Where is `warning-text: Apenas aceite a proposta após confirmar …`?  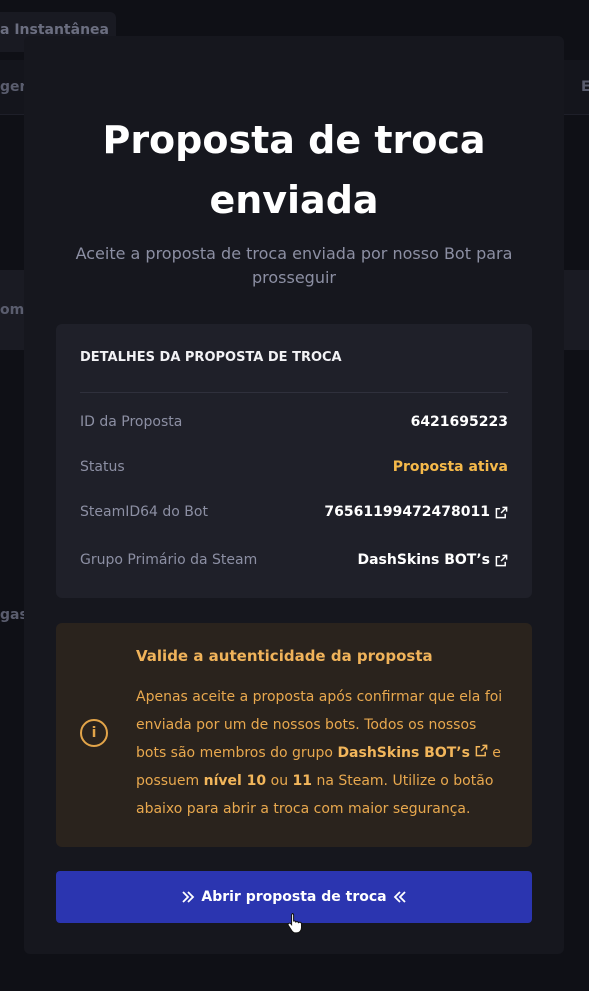 warning-text: Apenas aceite a proposta após confirmar … is located at coordinates (323, 753).